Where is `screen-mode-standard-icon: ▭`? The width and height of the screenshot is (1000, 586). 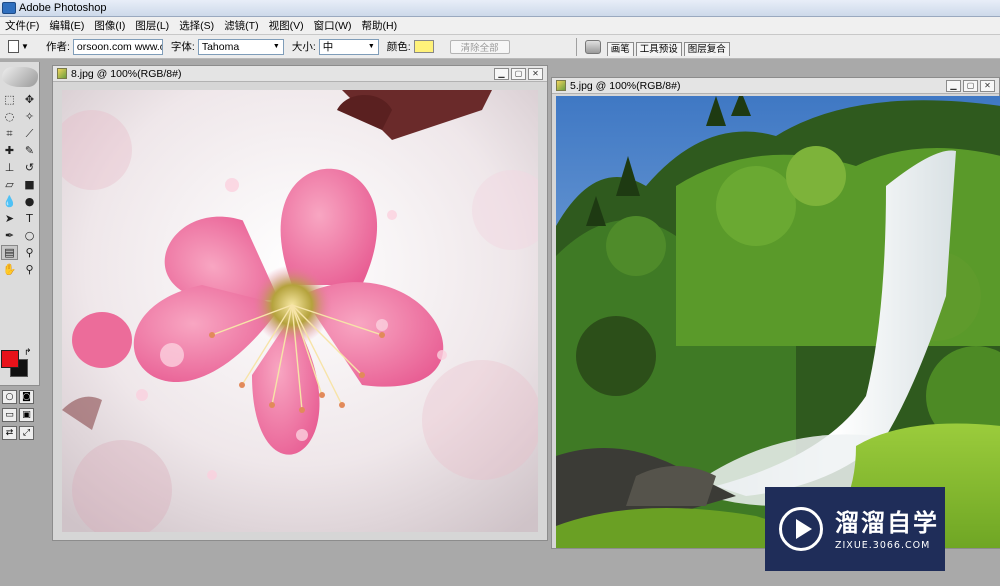 screen-mode-standard-icon: ▭ is located at coordinates (9, 415).